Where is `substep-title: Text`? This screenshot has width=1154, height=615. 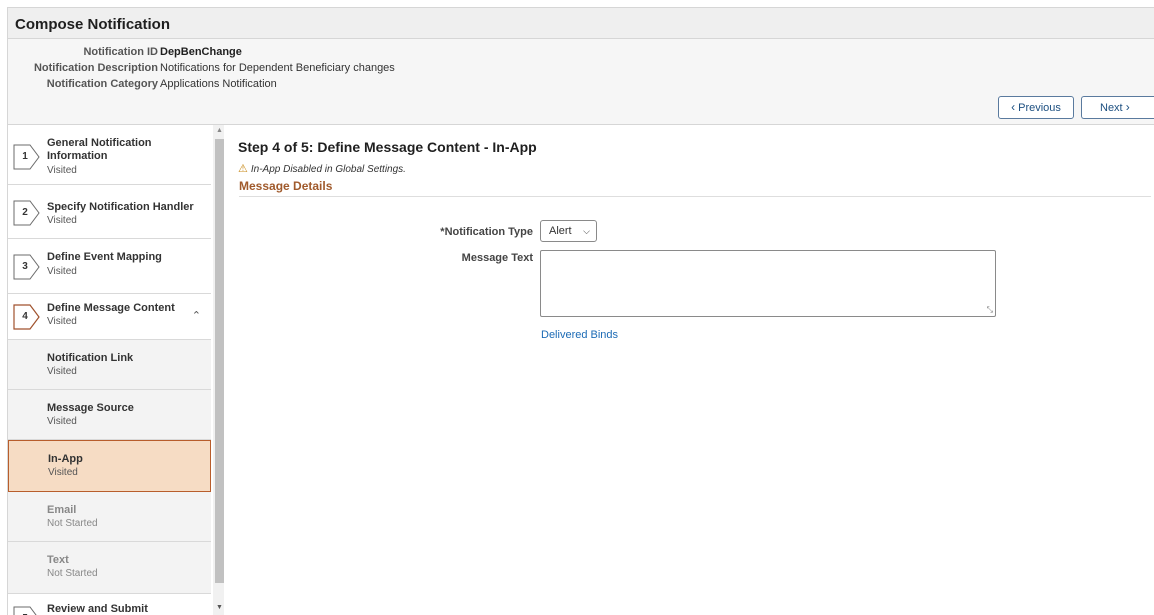 substep-title: Text is located at coordinates (58, 560).